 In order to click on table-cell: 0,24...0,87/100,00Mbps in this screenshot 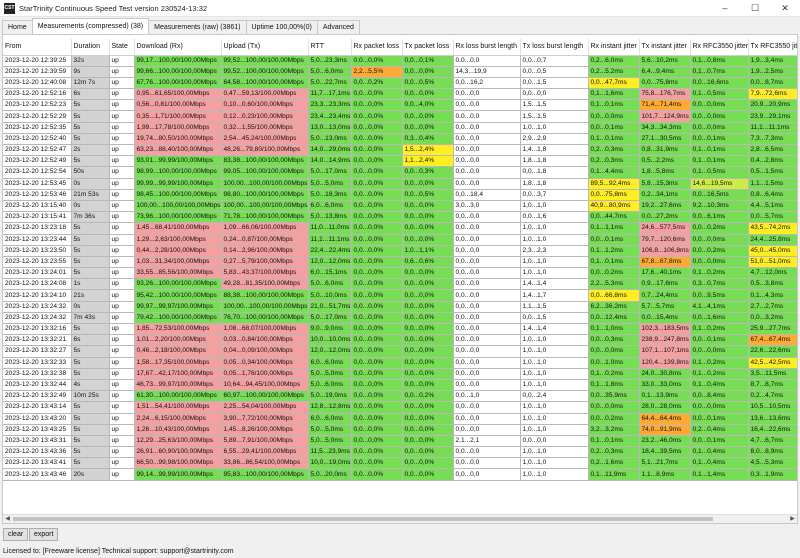, I will do `click(265, 240)`.